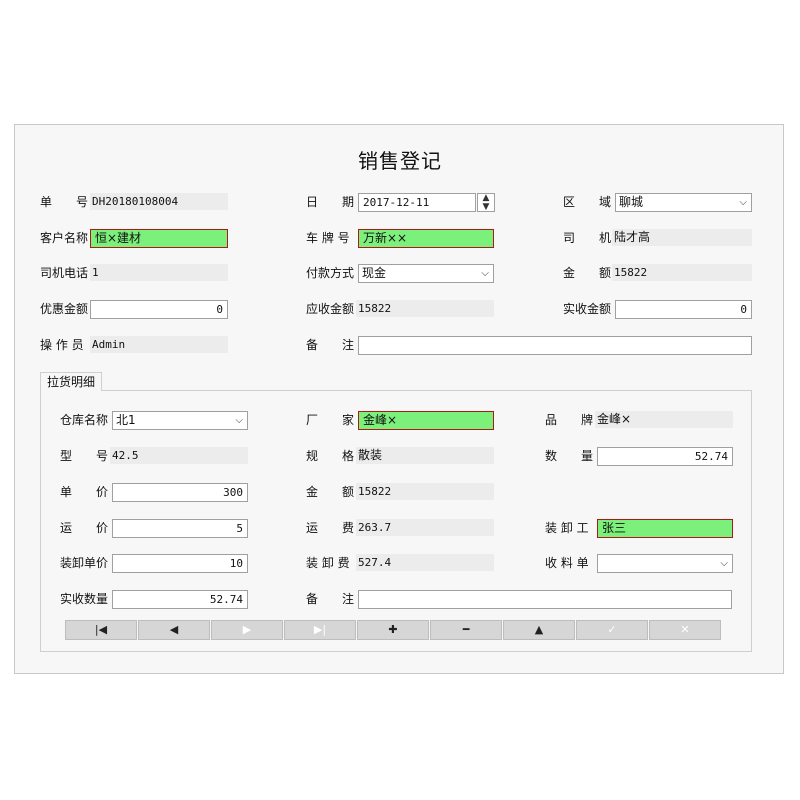  What do you see at coordinates (84, 456) in the screenshot?
I see `model-label: 型 号` at bounding box center [84, 456].